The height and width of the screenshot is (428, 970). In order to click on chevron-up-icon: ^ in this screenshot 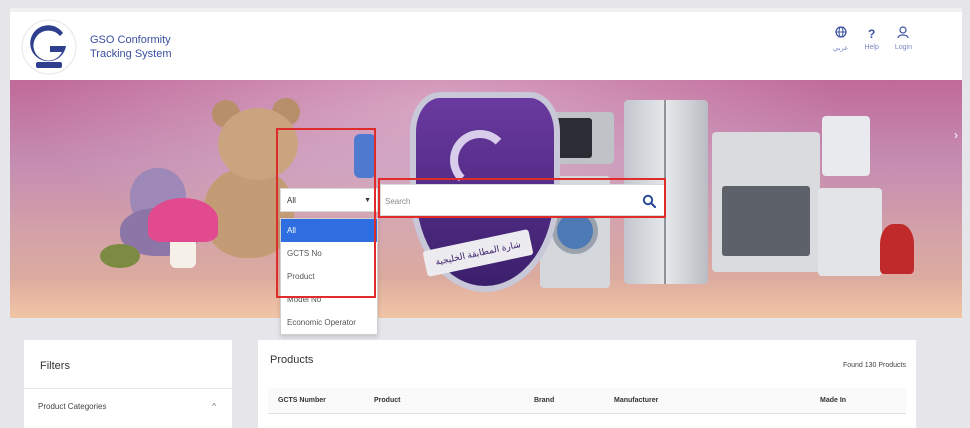, I will do `click(214, 406)`.